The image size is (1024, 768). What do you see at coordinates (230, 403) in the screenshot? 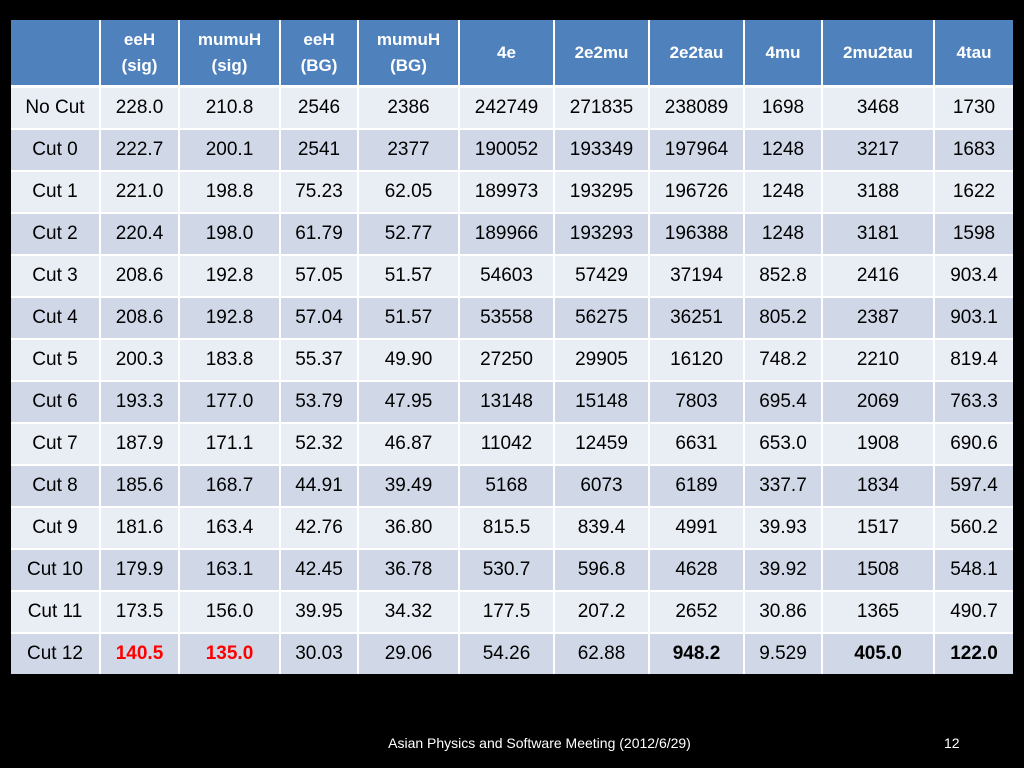
I see `table-cell: 177.0` at bounding box center [230, 403].